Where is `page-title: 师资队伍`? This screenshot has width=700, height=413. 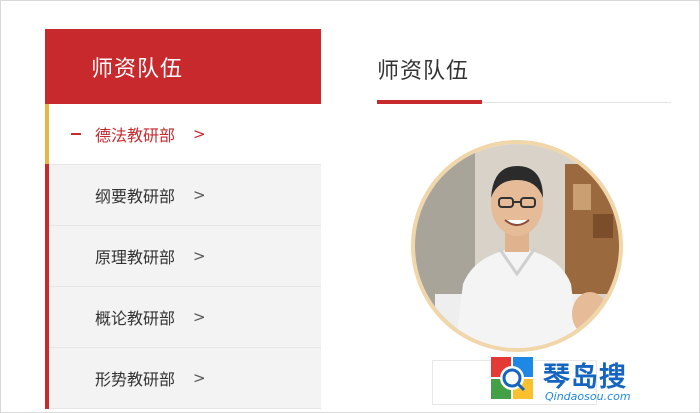
page-title: 师资队伍 is located at coordinates (423, 71).